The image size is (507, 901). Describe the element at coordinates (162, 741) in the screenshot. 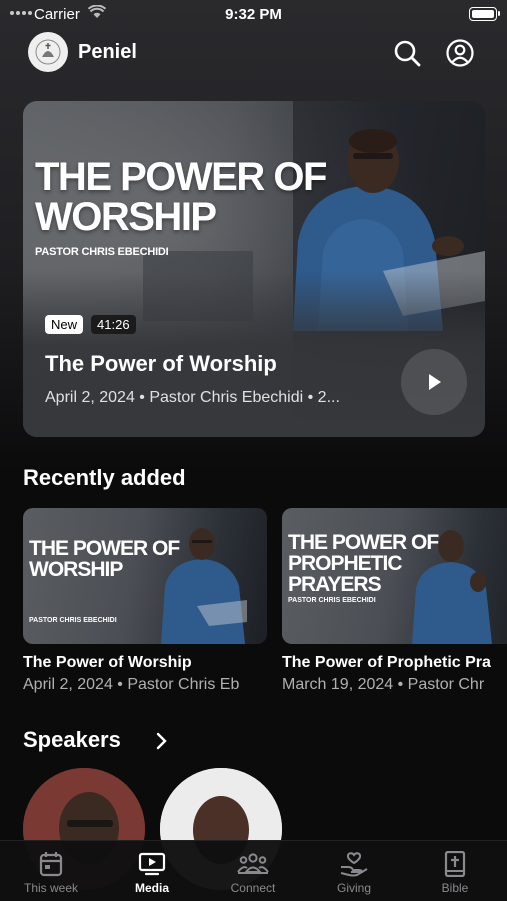

I see `chevron-right-icon` at that location.